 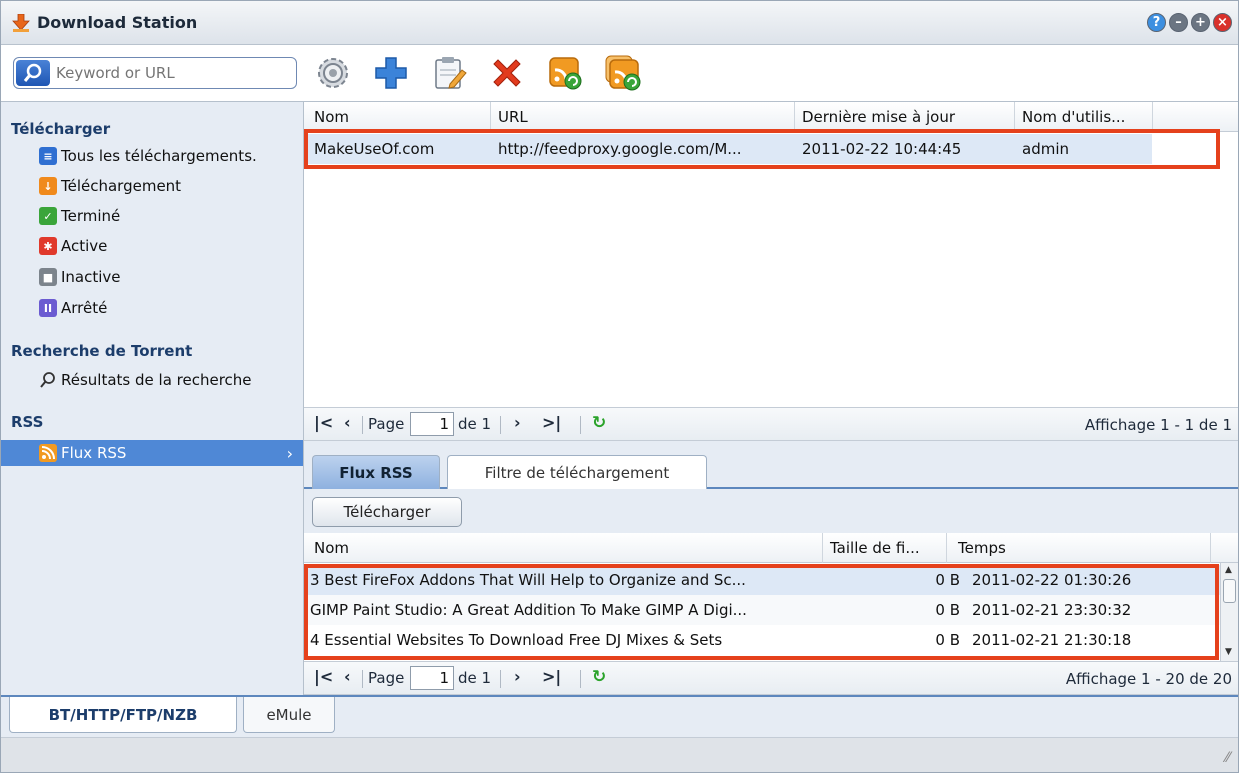 I want to click on download-icon: ↓, so click(x=48, y=186).